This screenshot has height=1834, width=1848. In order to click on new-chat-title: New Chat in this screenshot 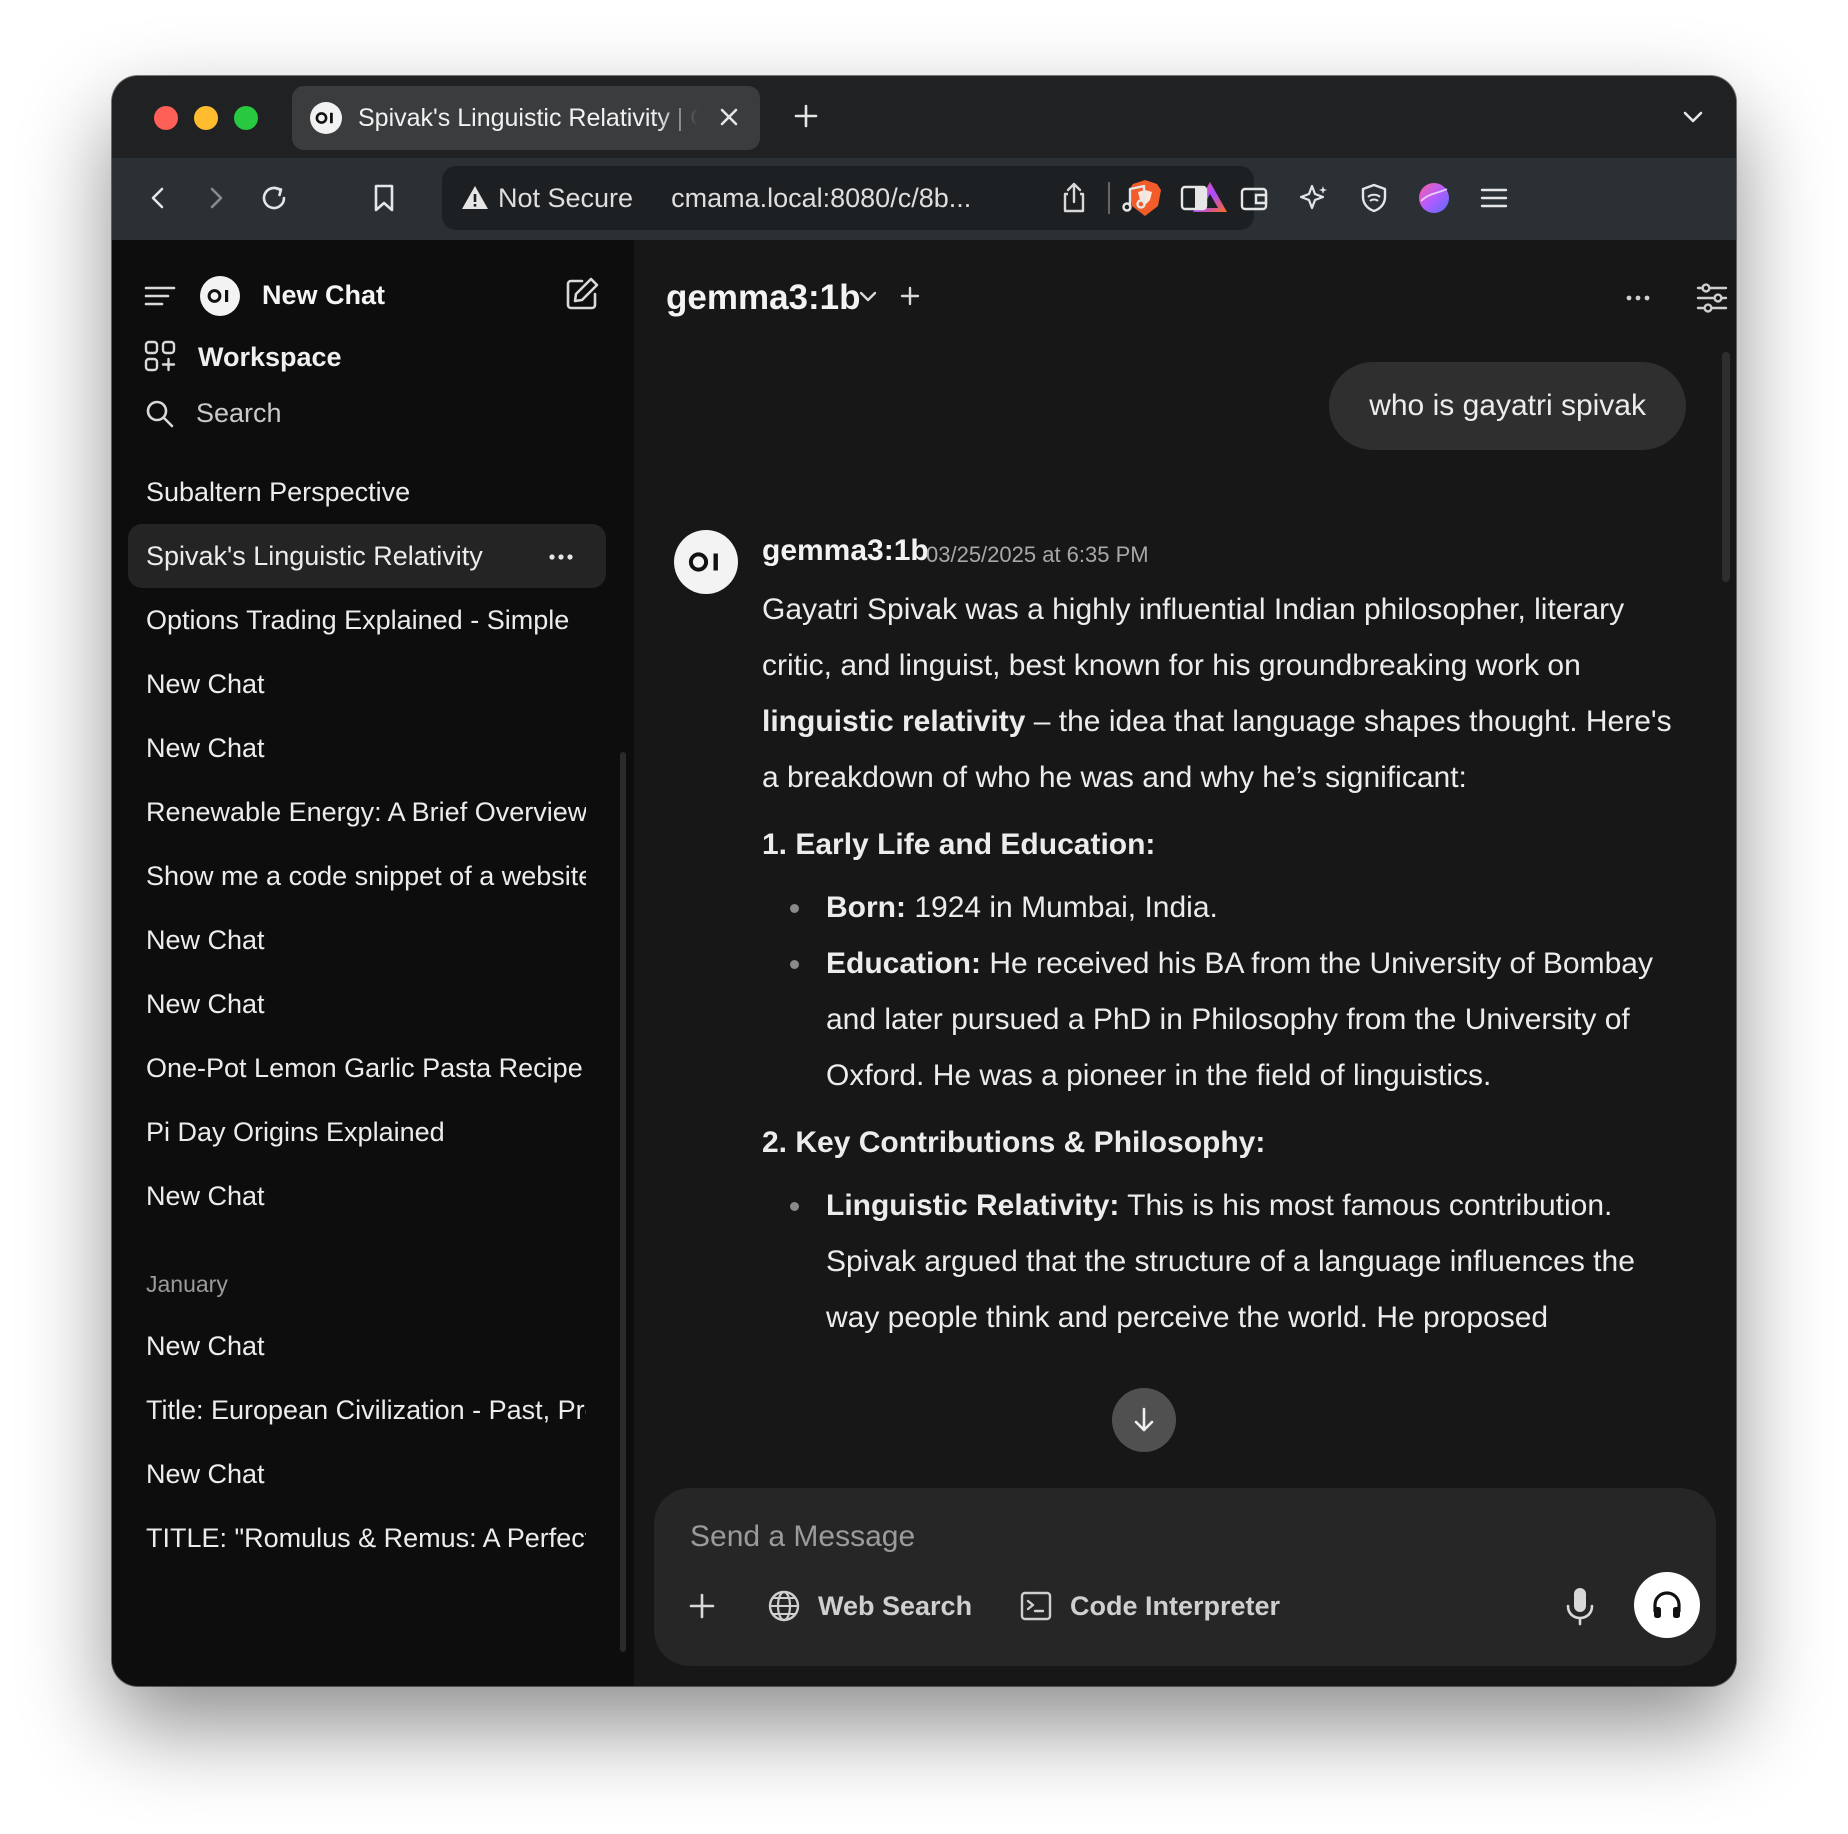, I will do `click(323, 295)`.